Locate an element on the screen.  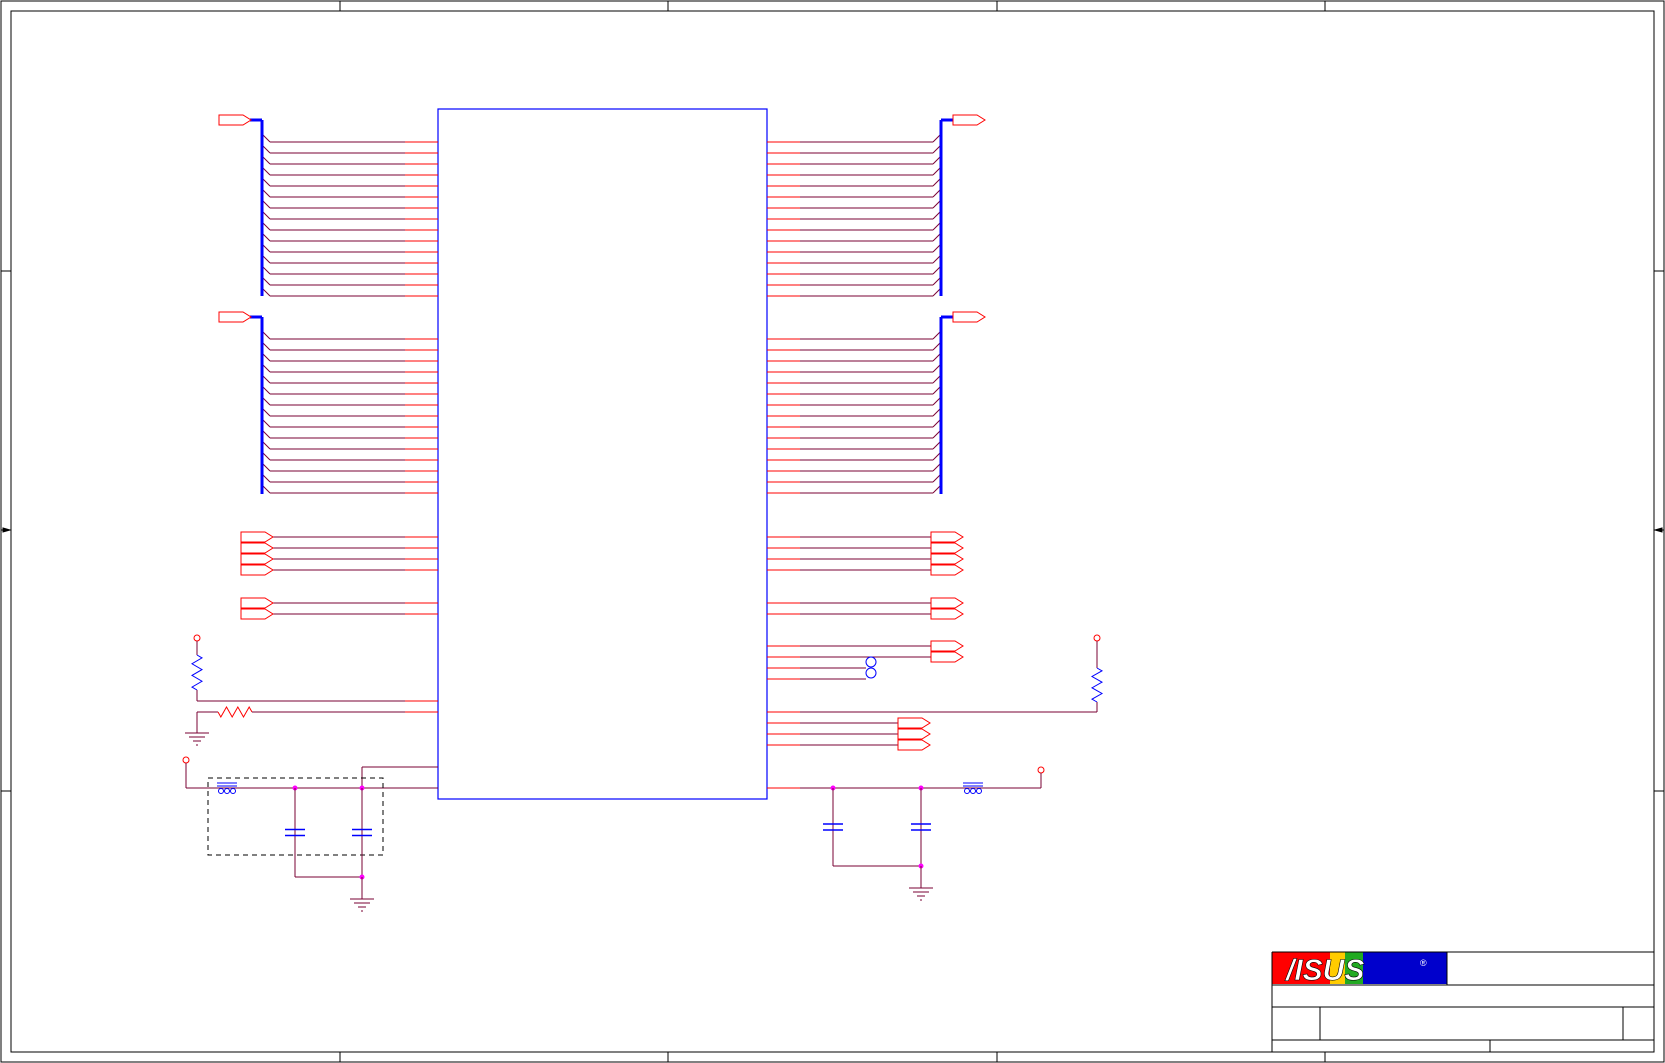
ic-body is located at coordinates (602, 454).